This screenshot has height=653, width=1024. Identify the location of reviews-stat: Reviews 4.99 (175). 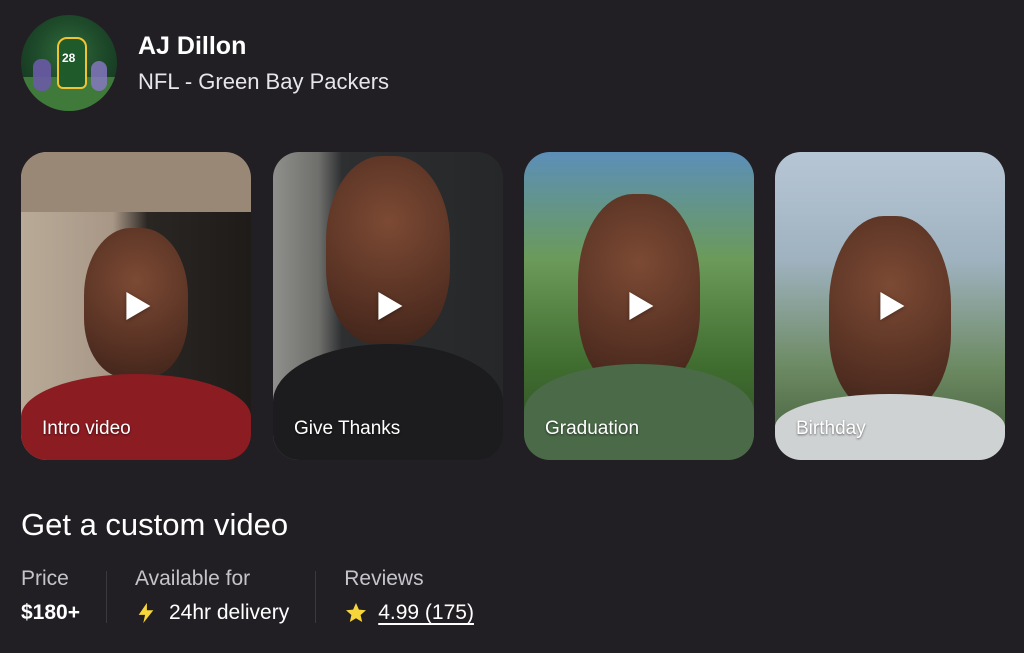
(409, 597).